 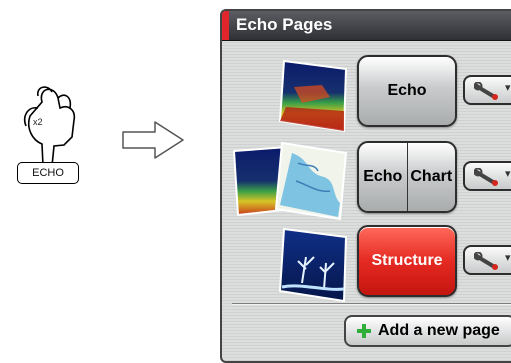 I want to click on page-settings-button-echo: ▾, so click(x=487, y=90).